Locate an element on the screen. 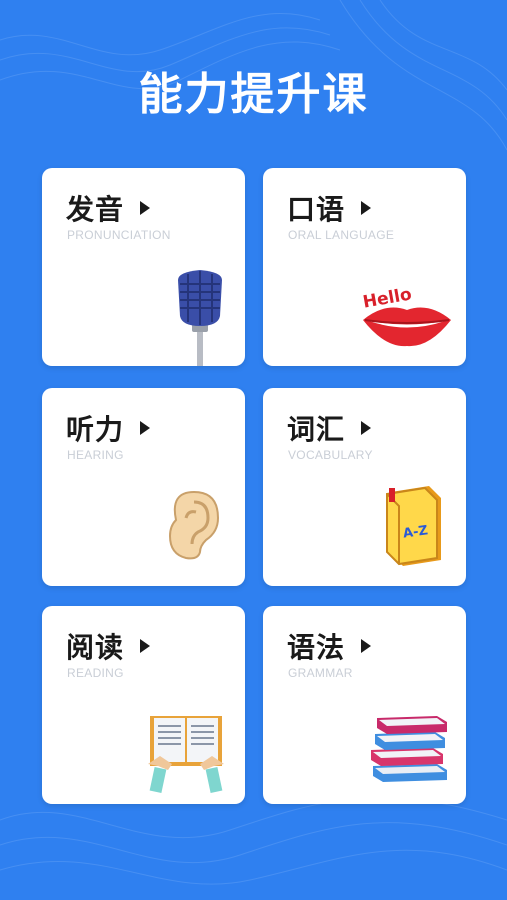  grammar-card: 语法 GRAMMAR is located at coordinates (364, 705).